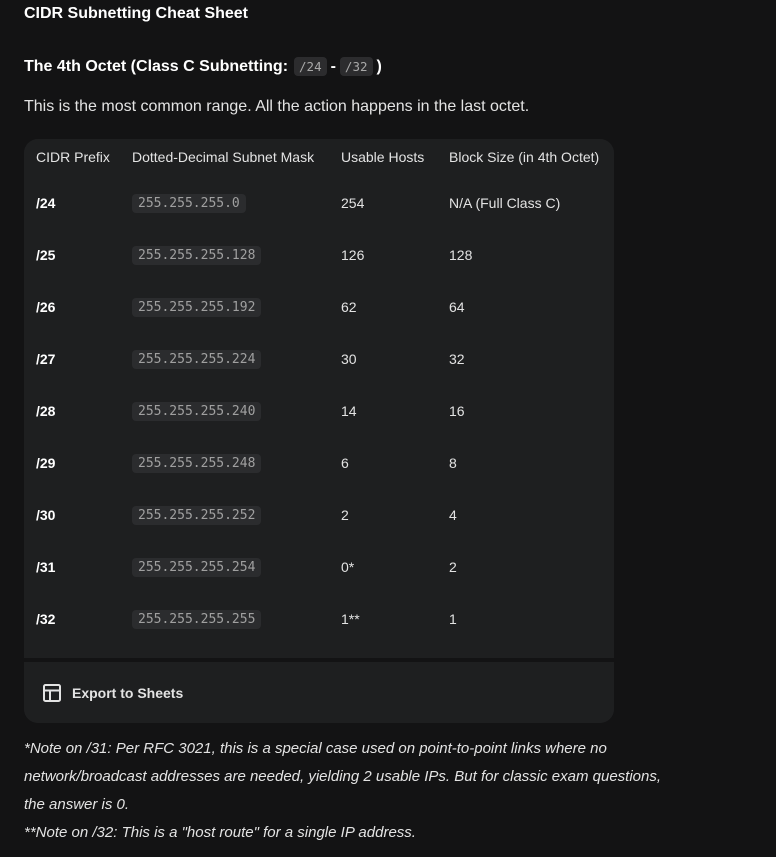 This screenshot has width=776, height=857. I want to click on table-row: /24 255.255.255.0 254 N/A (Full Class C), so click(319, 203).